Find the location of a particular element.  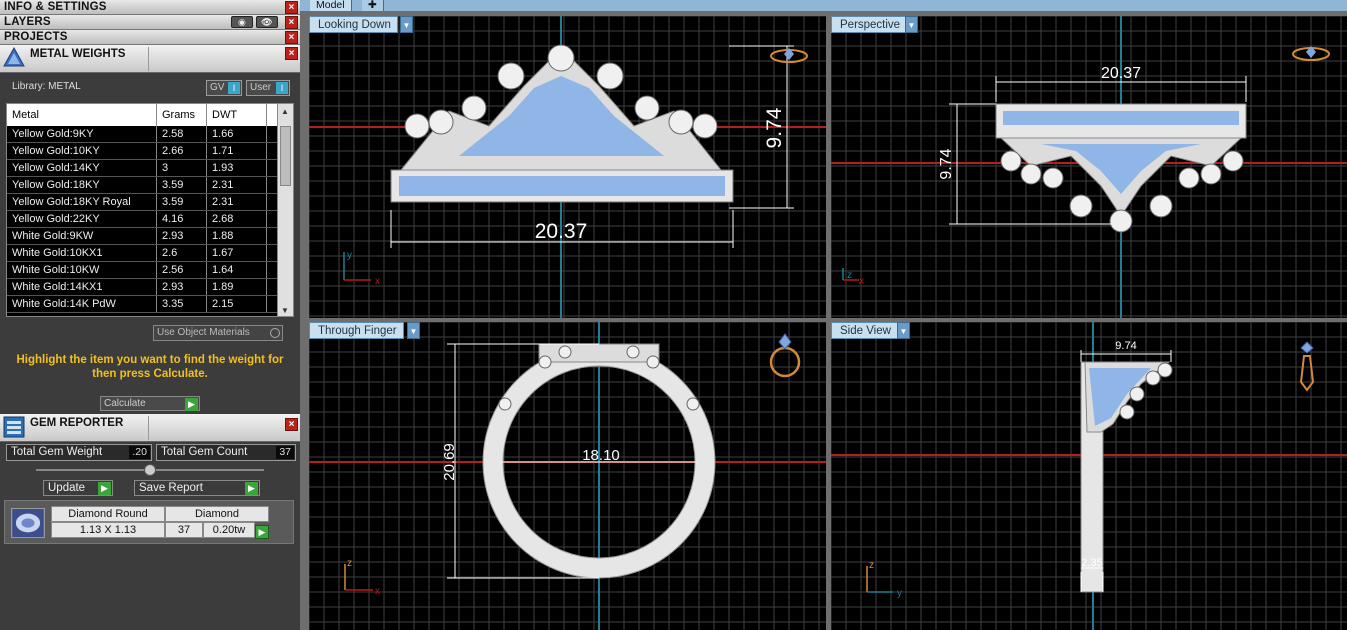

table-row: Yellow Gold:9KY 2.58 1.66 is located at coordinates (150, 134).